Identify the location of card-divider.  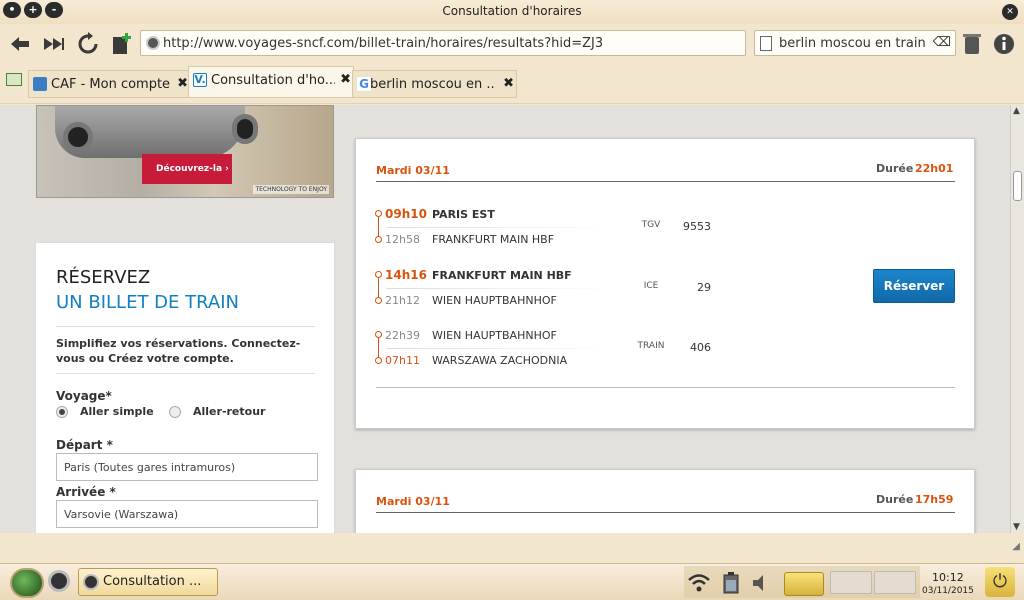
(665, 181).